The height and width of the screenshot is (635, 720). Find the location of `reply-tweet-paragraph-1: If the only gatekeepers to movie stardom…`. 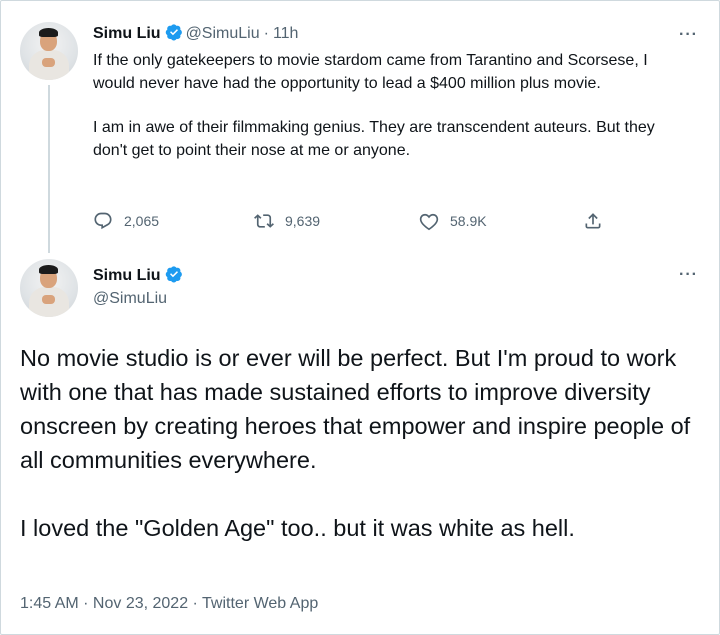

reply-tweet-paragraph-1: If the only gatekeepers to movie stardom… is located at coordinates (370, 72).